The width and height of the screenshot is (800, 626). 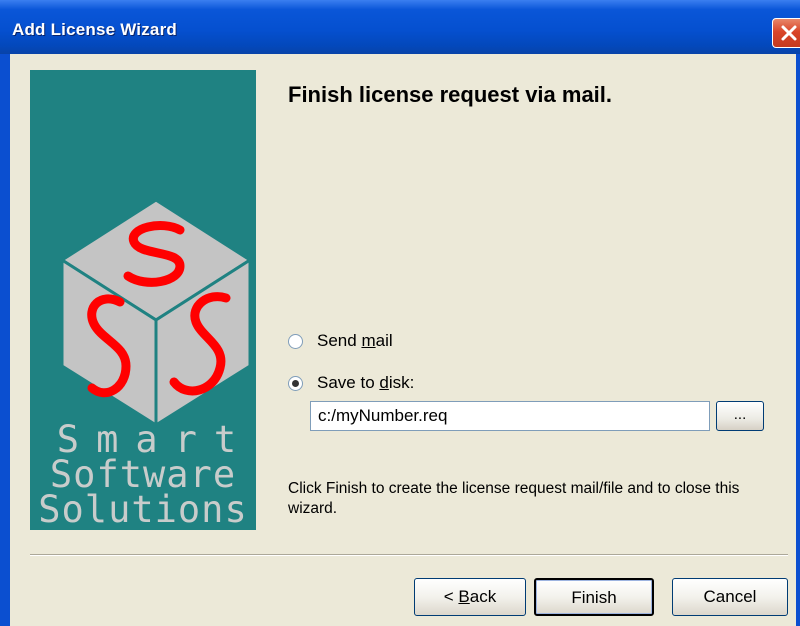 I want to click on save-to-disk-option: Save to disk:, so click(x=351, y=383).